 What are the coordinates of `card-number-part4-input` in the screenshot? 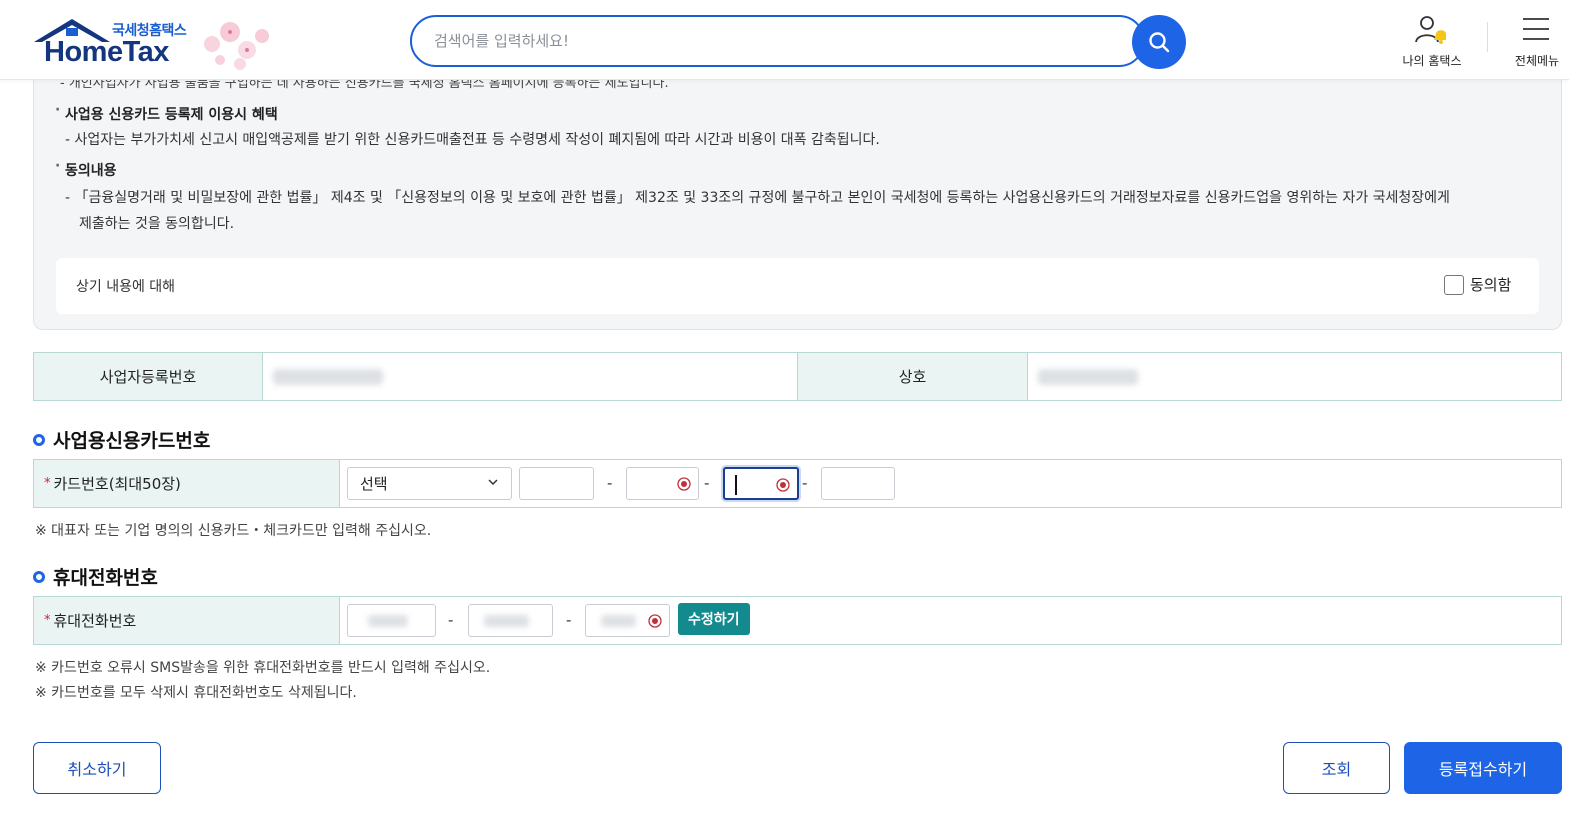 It's located at (858, 483).